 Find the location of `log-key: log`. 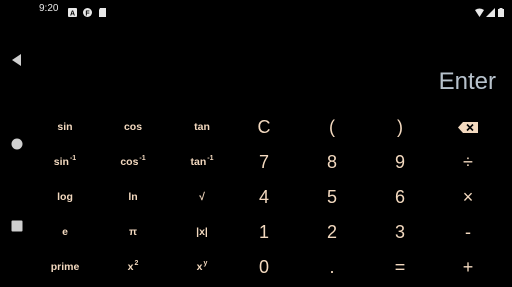

log-key: log is located at coordinates (65, 197).